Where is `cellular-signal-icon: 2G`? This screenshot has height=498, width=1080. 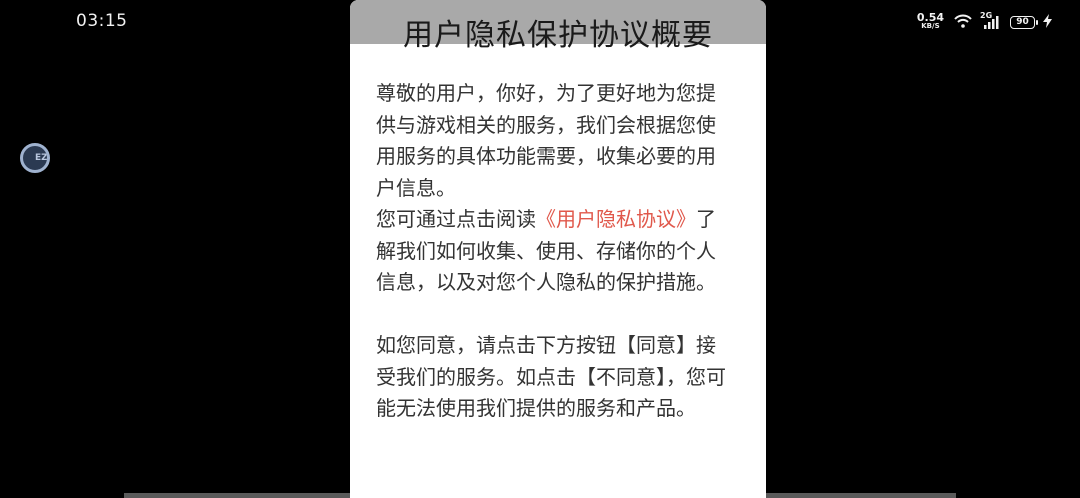 cellular-signal-icon: 2G is located at coordinates (991, 20).